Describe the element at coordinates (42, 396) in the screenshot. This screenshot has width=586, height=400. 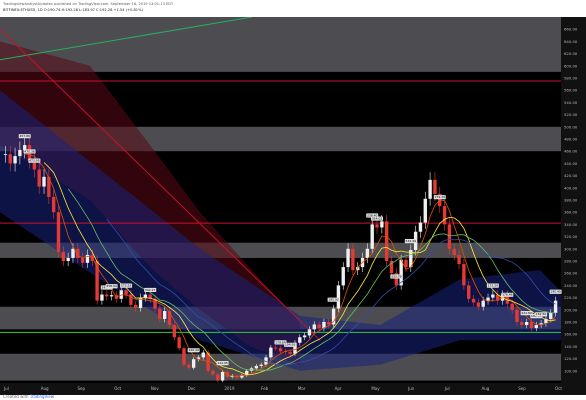
I see `tradingview-logo: TradingView` at that location.